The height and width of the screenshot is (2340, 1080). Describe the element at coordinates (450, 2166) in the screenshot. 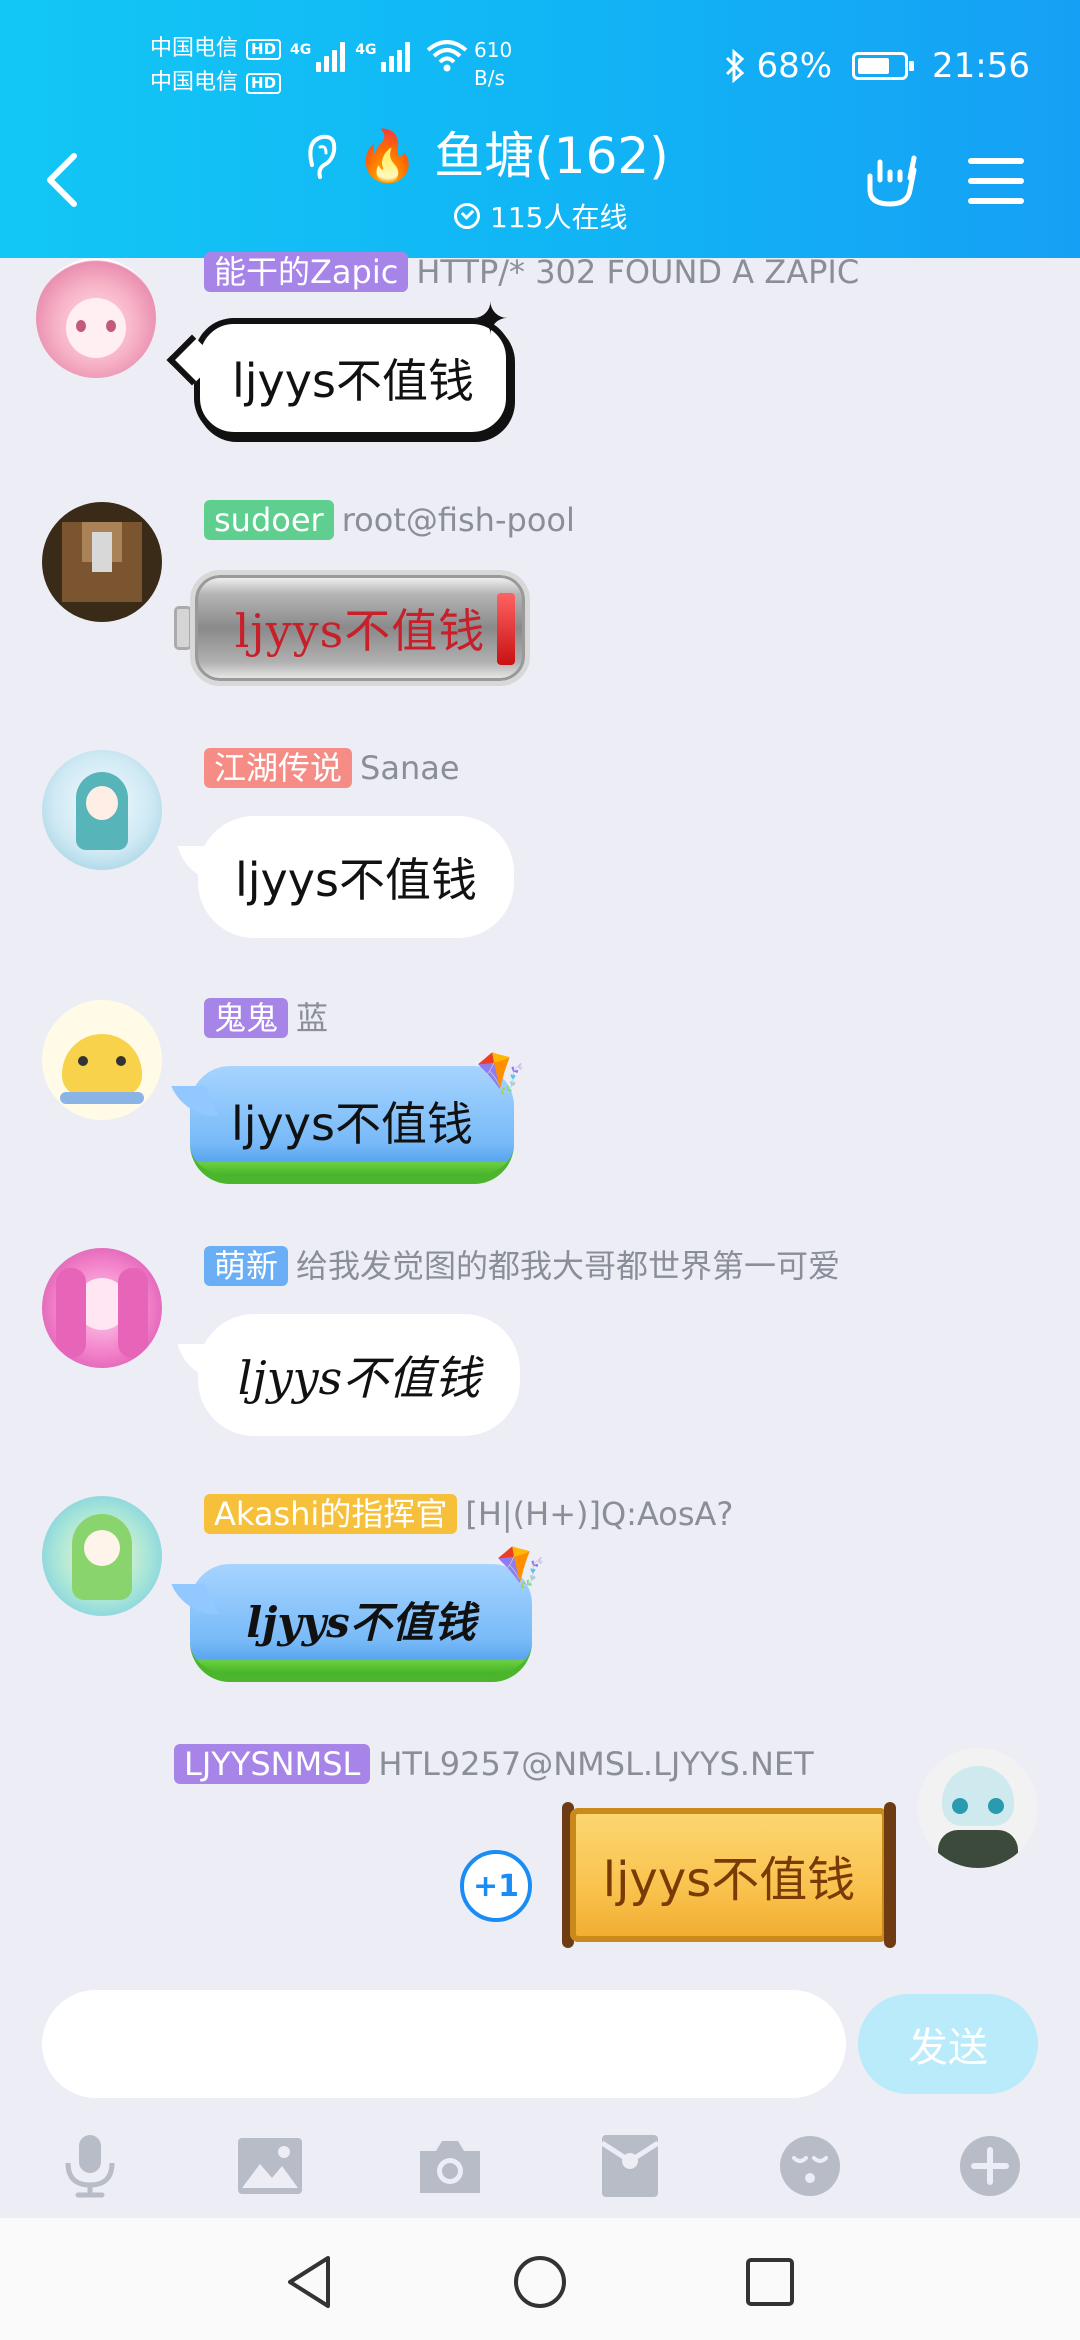

I see `camera-icon` at that location.